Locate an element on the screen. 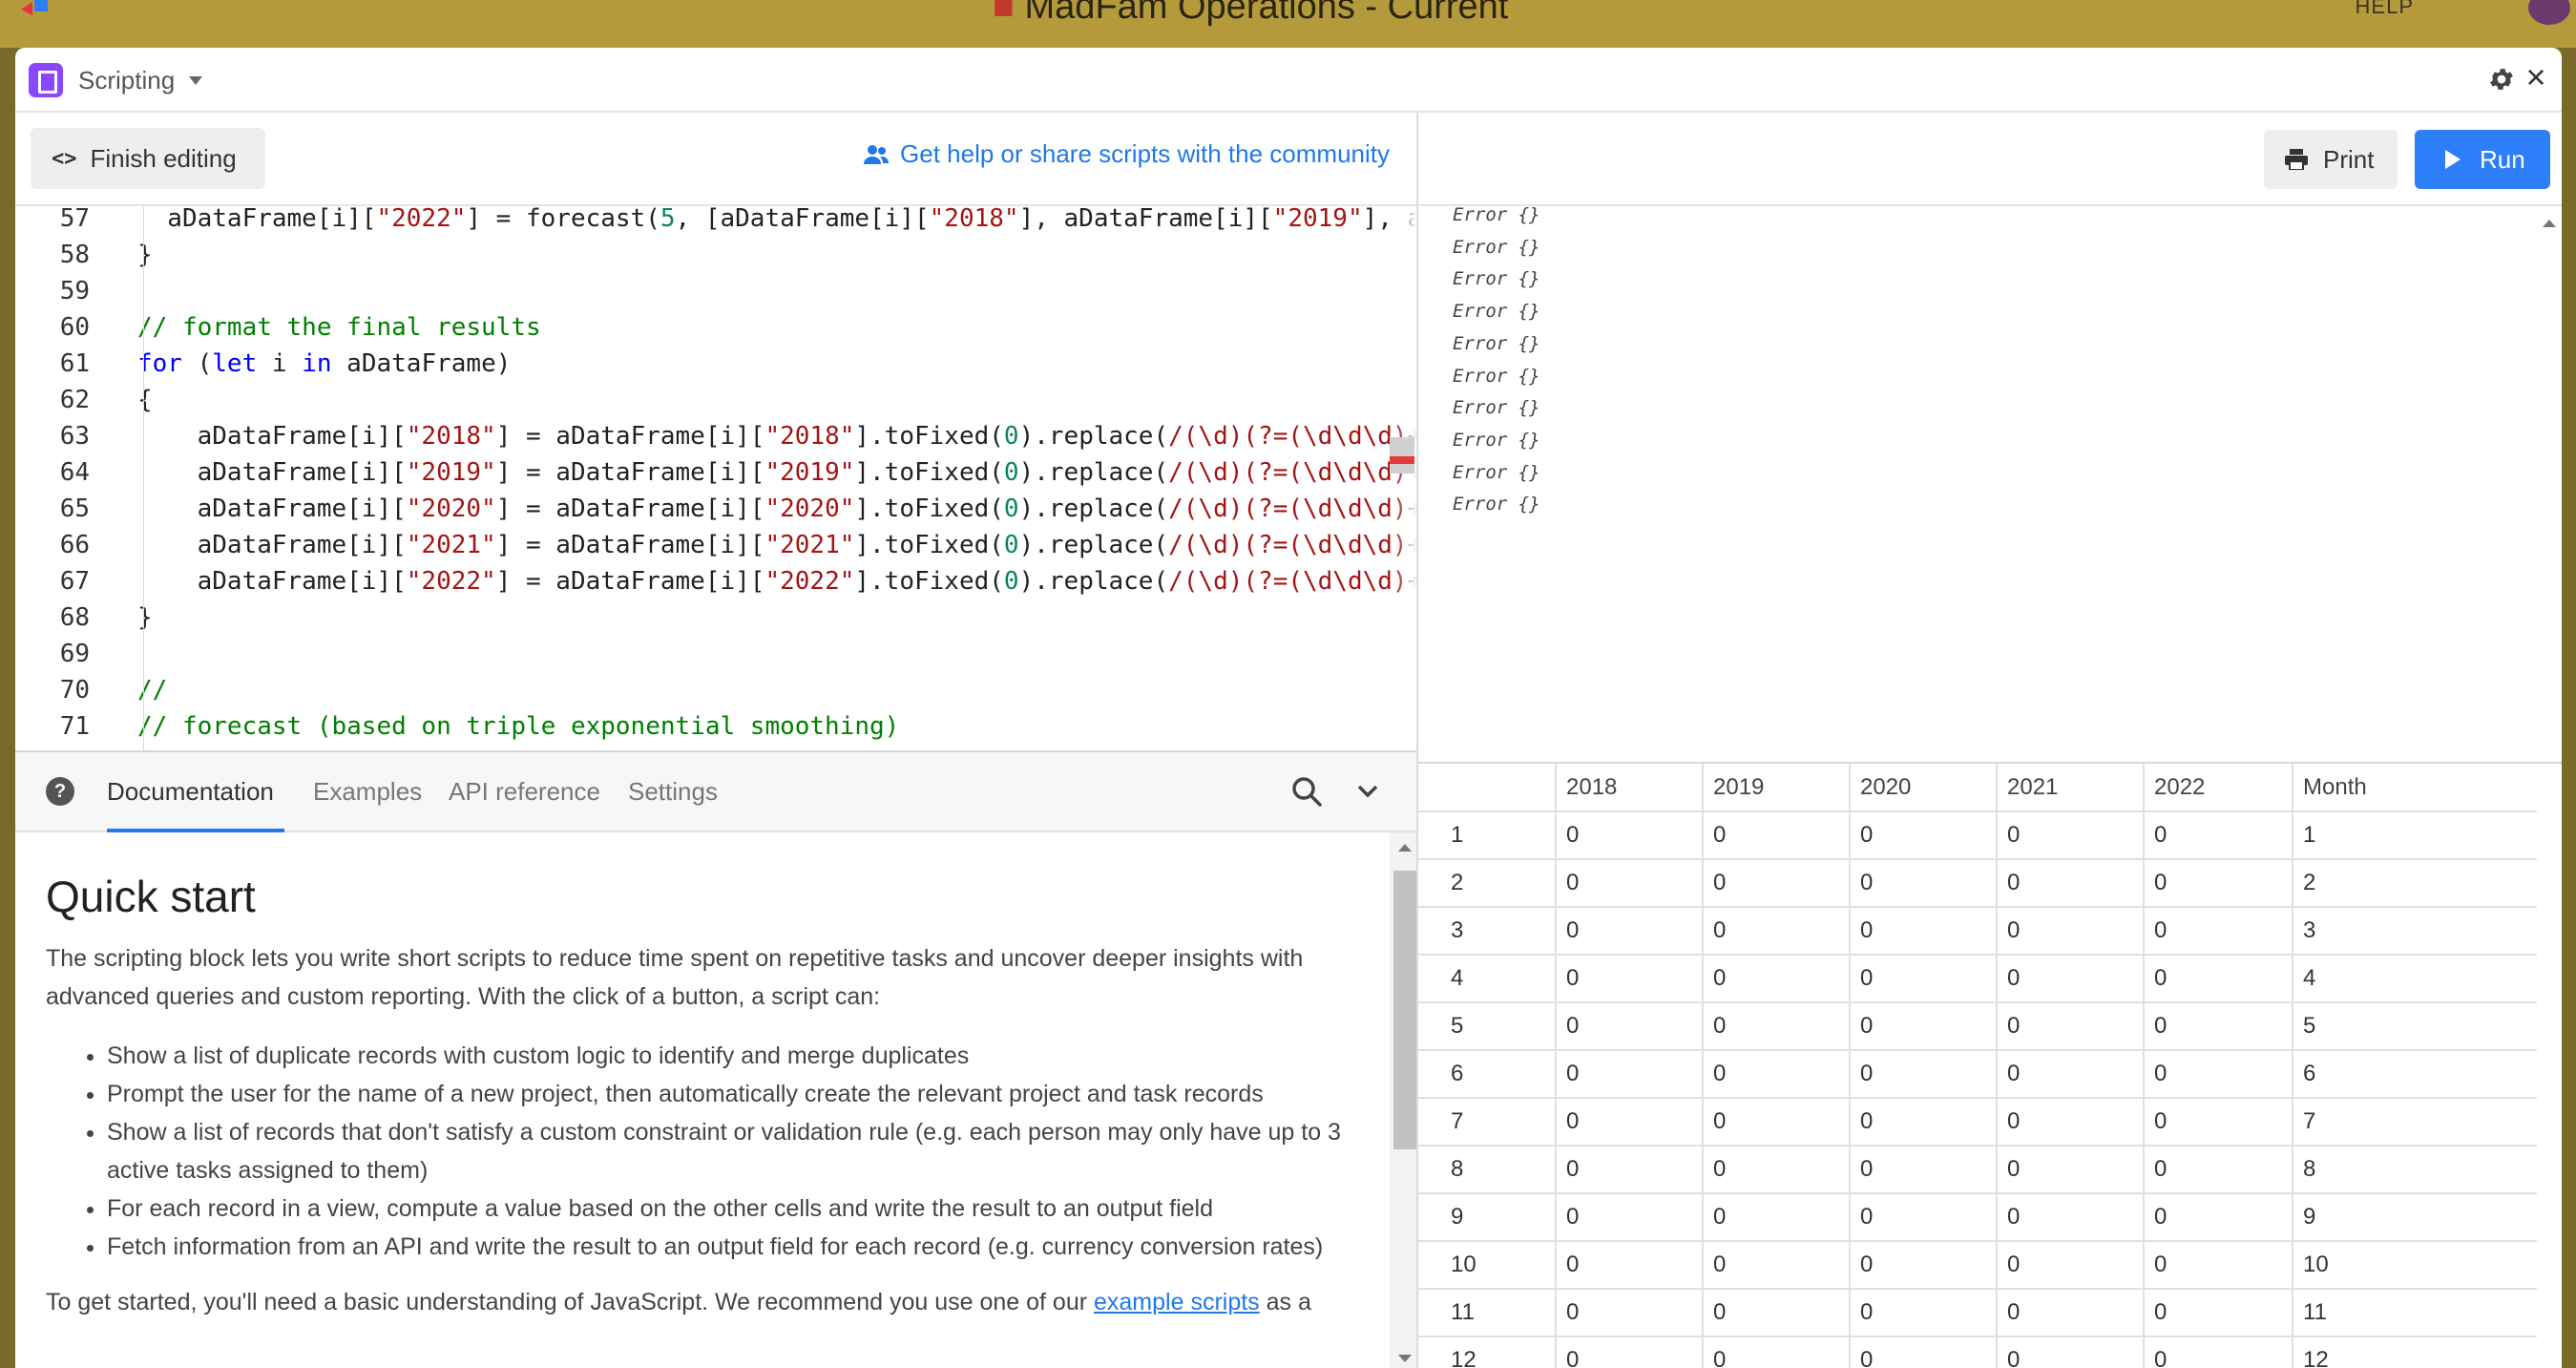 The width and height of the screenshot is (2576, 1368). code-text: } is located at coordinates (145, 618).